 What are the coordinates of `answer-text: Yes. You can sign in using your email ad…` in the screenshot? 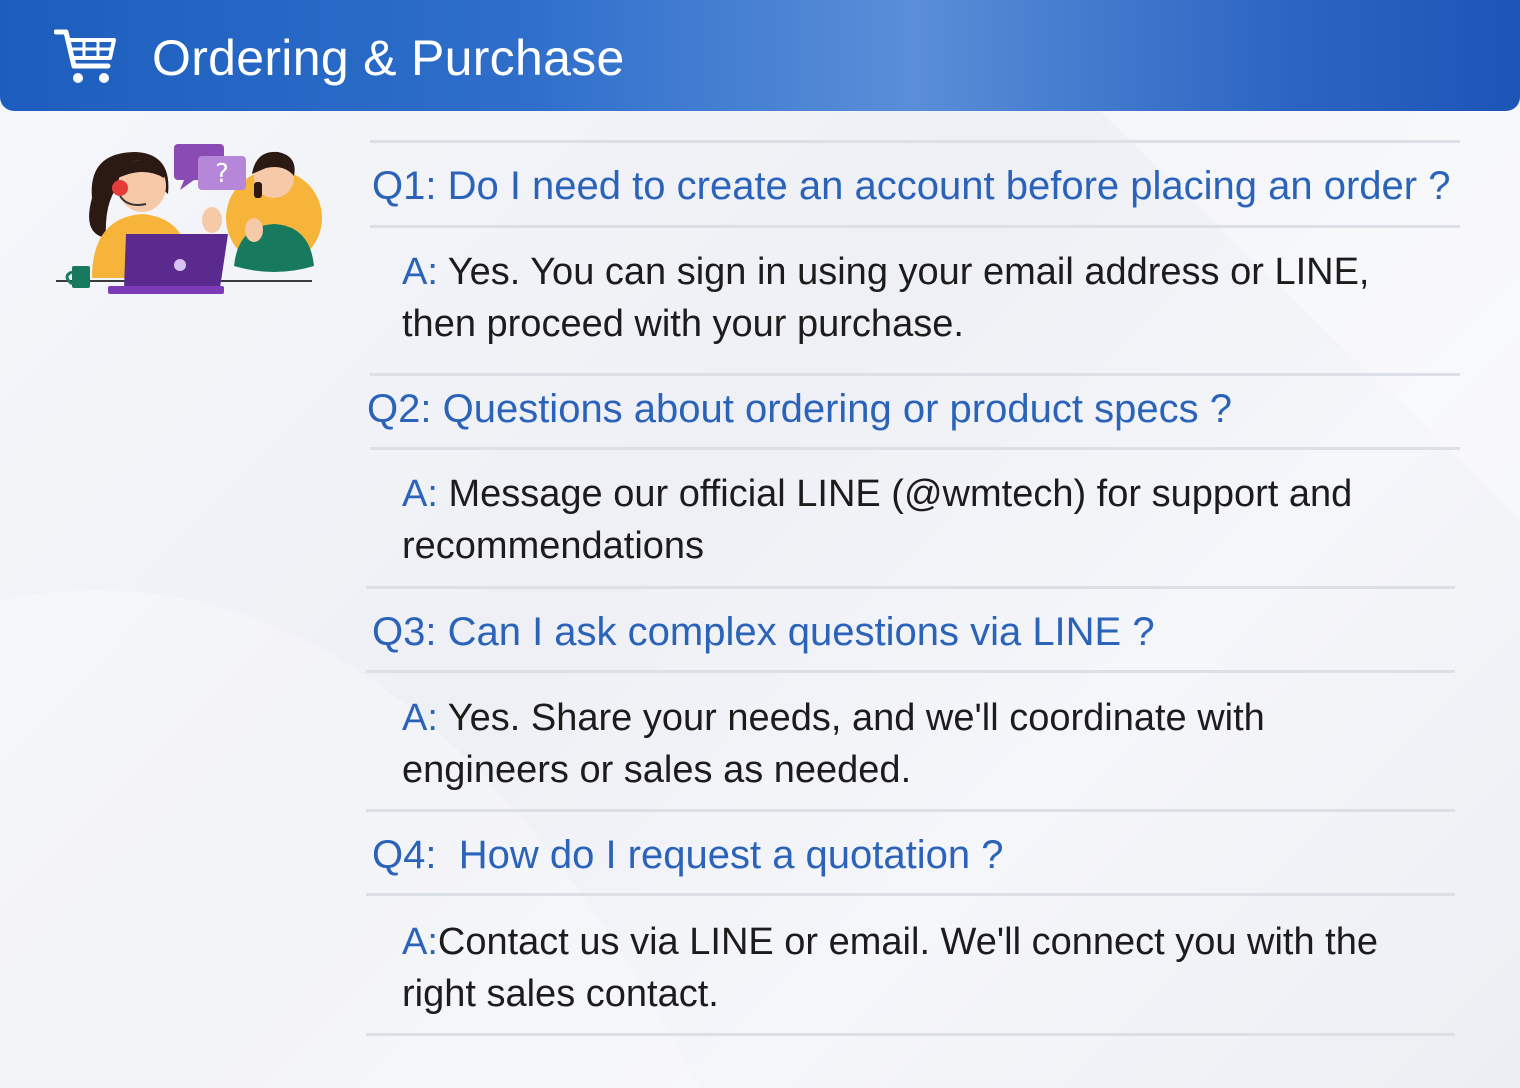 It's located at (886, 298).